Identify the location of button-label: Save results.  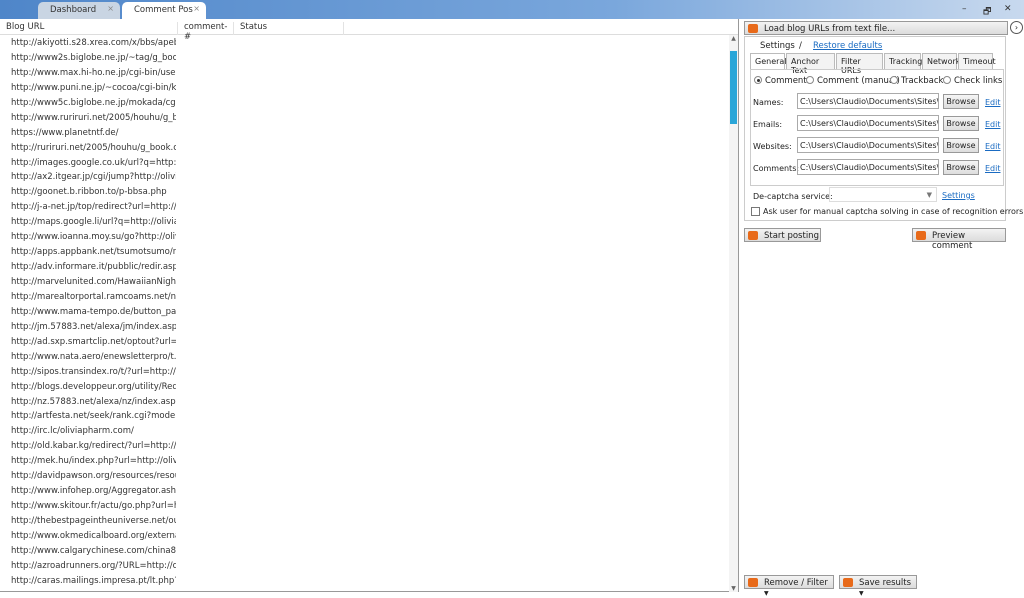
(885, 583).